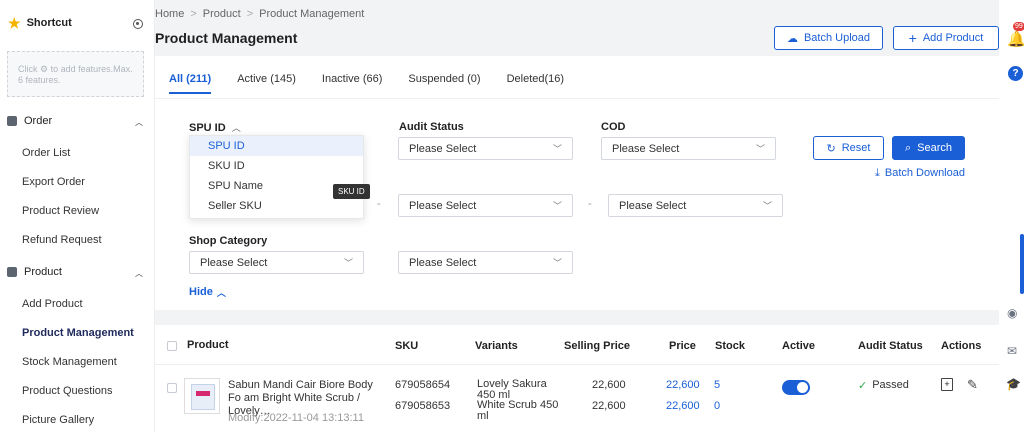 The width and height of the screenshot is (1024, 432). Describe the element at coordinates (14, 23) in the screenshot. I see `star-icon: ★` at that location.